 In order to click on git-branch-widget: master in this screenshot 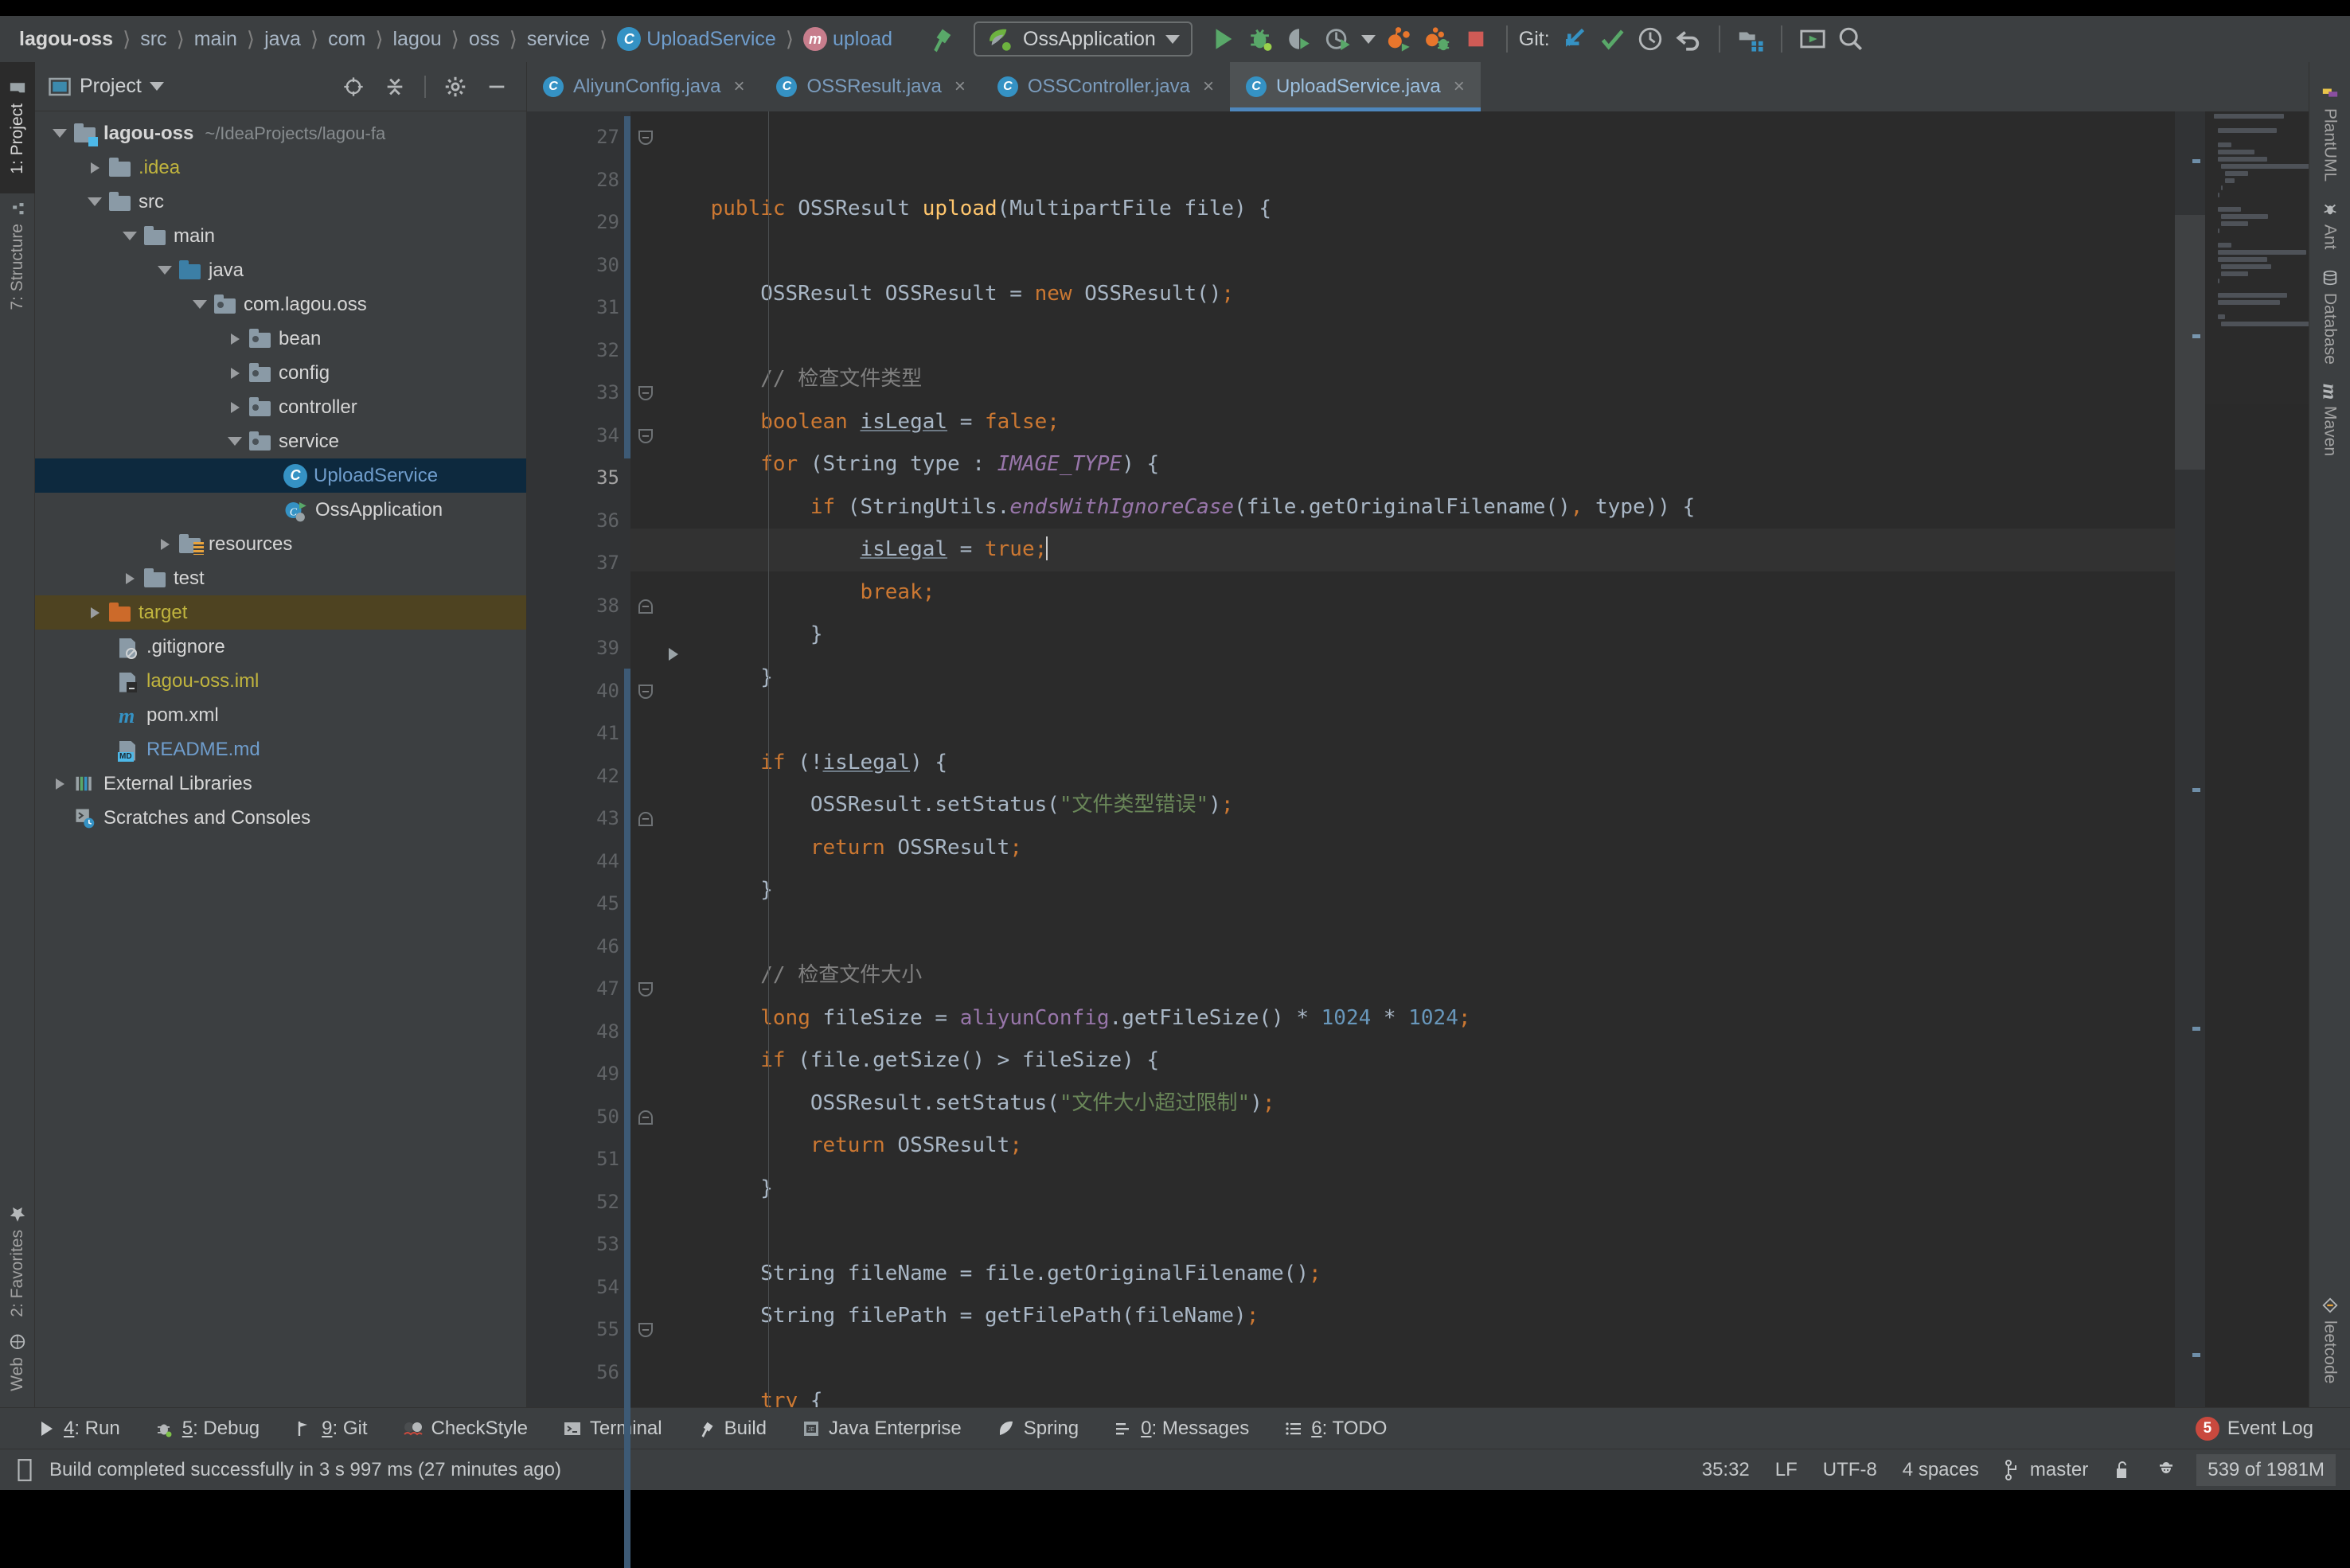, I will do `click(2047, 1470)`.